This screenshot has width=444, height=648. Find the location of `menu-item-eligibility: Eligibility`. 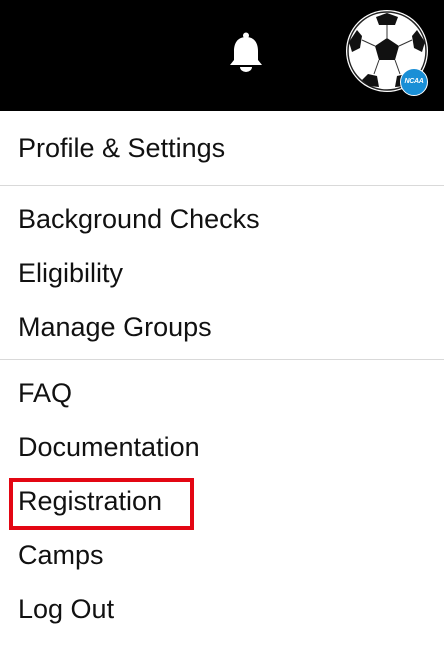

menu-item-eligibility: Eligibility is located at coordinates (222, 273).